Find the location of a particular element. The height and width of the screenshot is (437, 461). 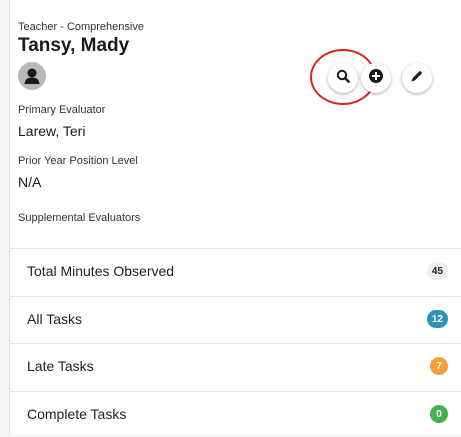

primary-evaluator-value: Larew, Teri is located at coordinates (52, 131).